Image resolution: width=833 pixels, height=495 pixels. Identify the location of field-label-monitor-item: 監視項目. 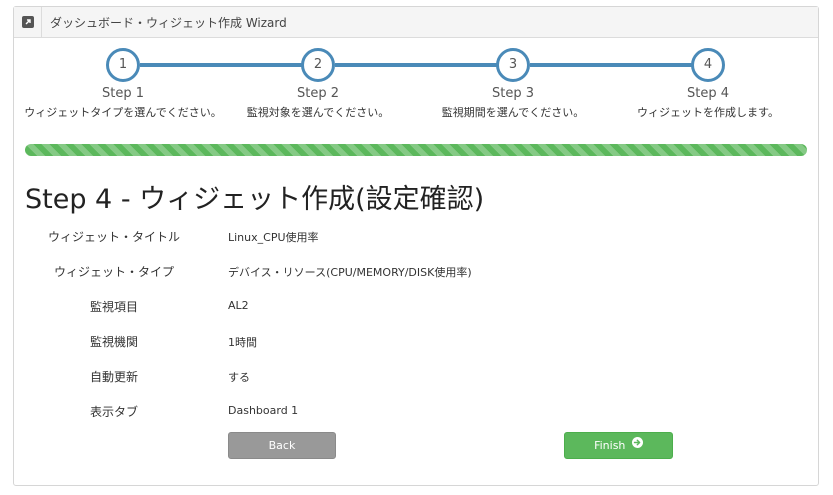
(113, 307).